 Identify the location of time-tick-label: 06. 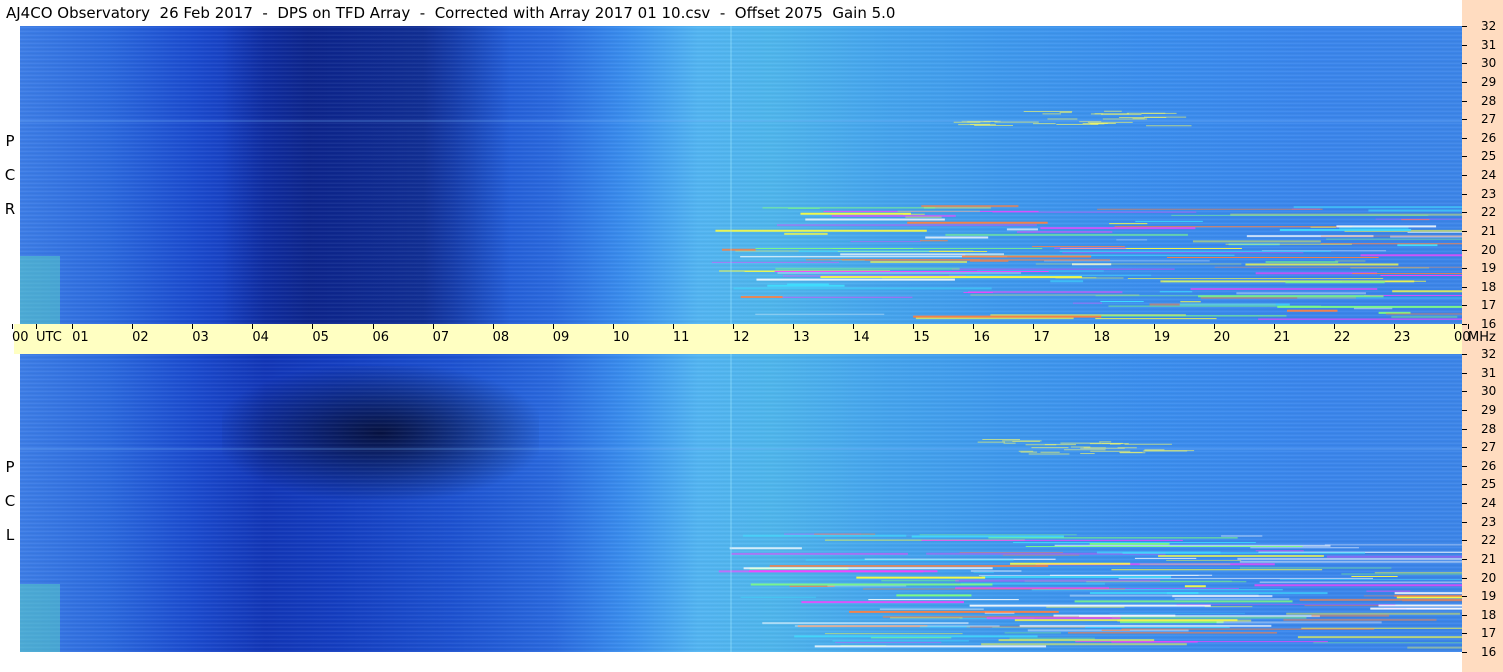
(381, 334).